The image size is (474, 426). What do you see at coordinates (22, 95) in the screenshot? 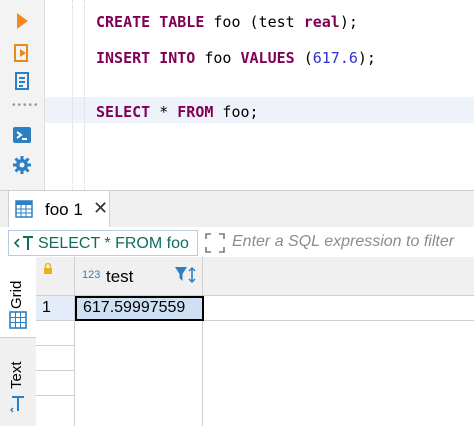
I see `editor-toolbar: •••••` at bounding box center [22, 95].